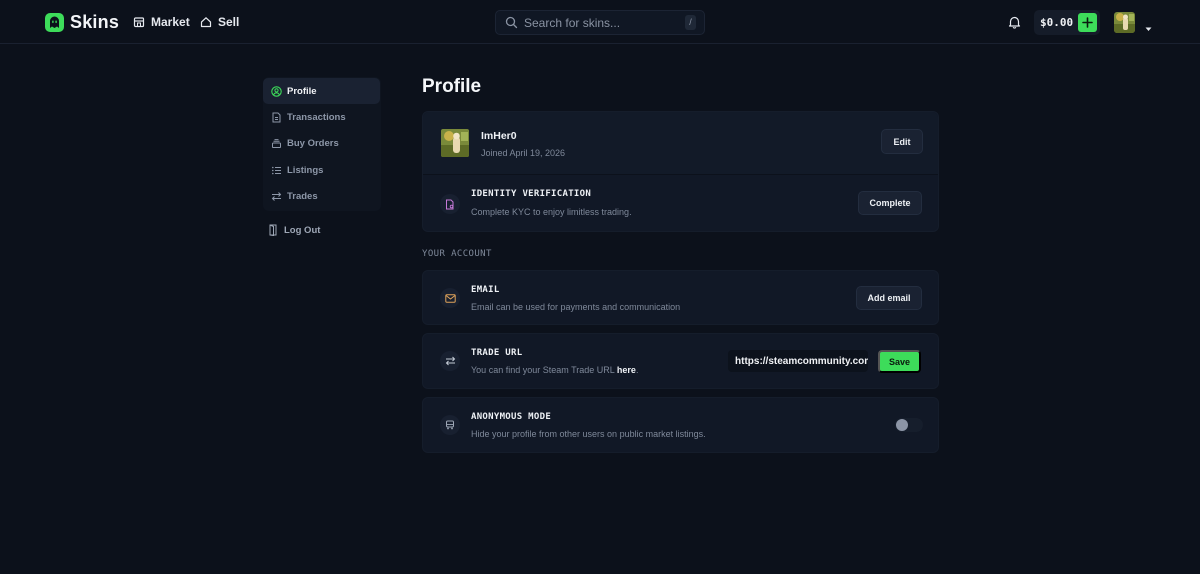 The width and height of the screenshot is (1200, 574). I want to click on profile-username: ImHer0, so click(499, 136).